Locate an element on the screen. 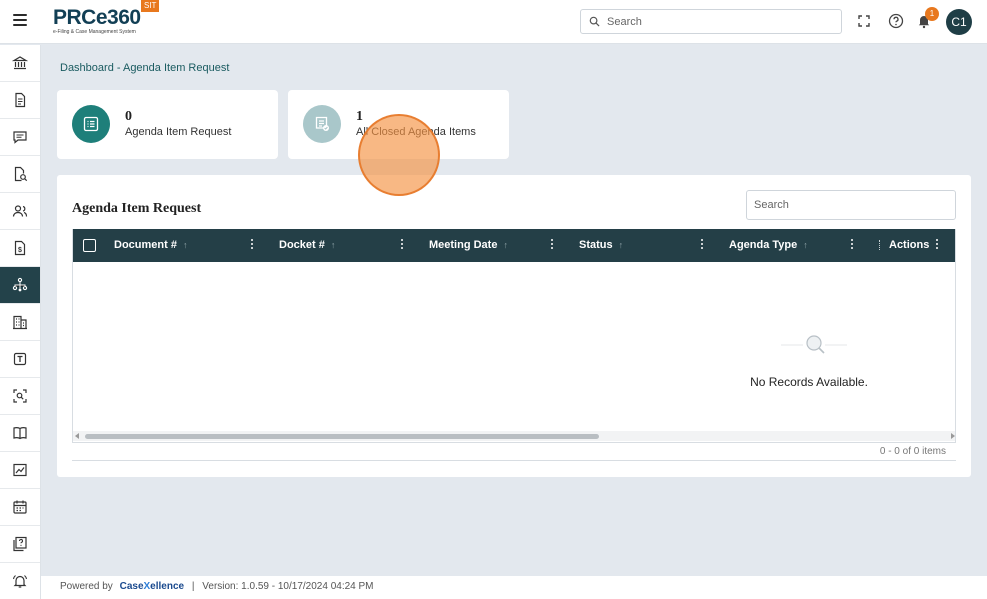  breadcrumb: Dashboard - Agenda Item Request is located at coordinates (144, 68).